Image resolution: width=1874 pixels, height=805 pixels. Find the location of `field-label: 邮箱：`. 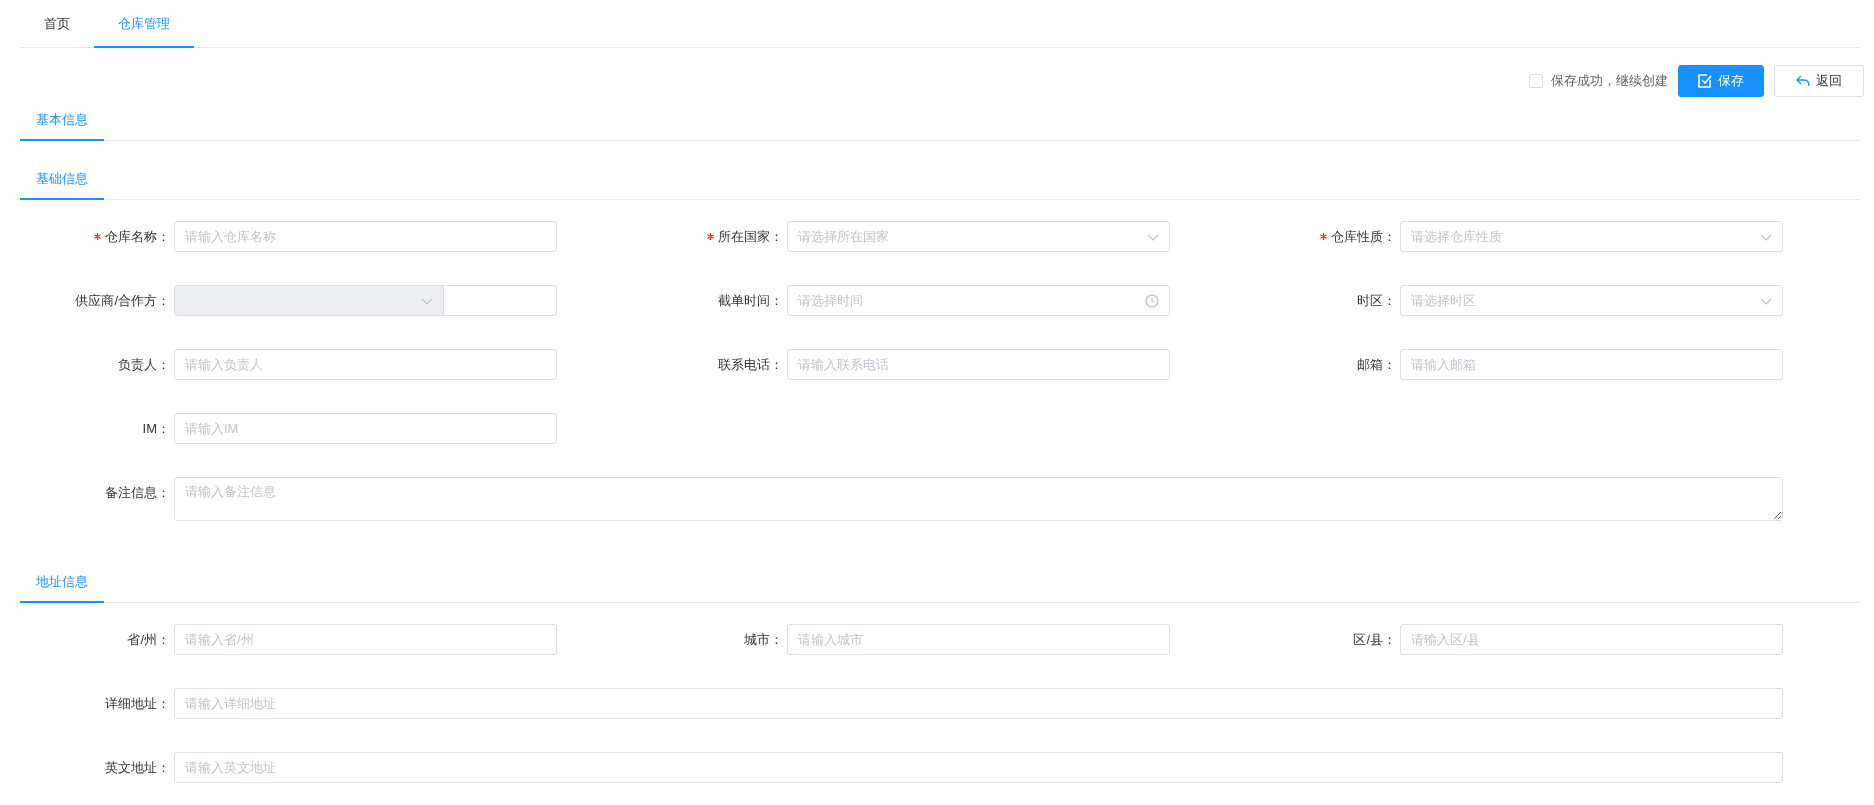

field-label: 邮箱： is located at coordinates (1376, 364).